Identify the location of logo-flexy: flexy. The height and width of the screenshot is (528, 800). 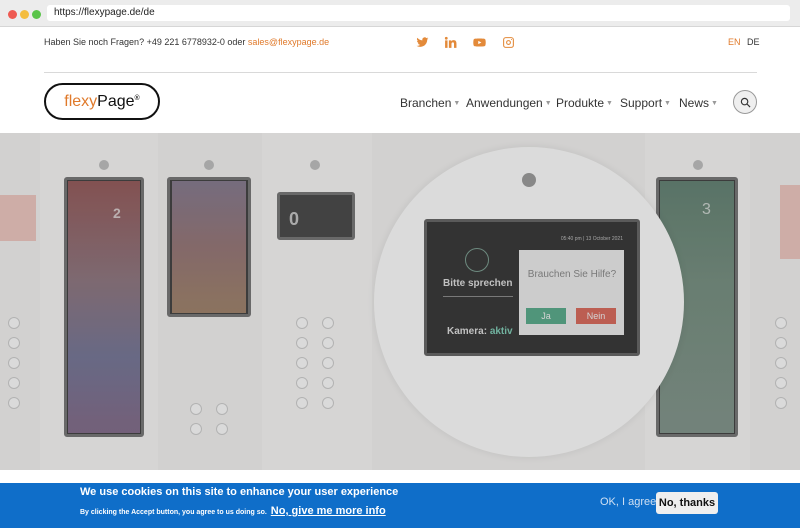
(81, 101).